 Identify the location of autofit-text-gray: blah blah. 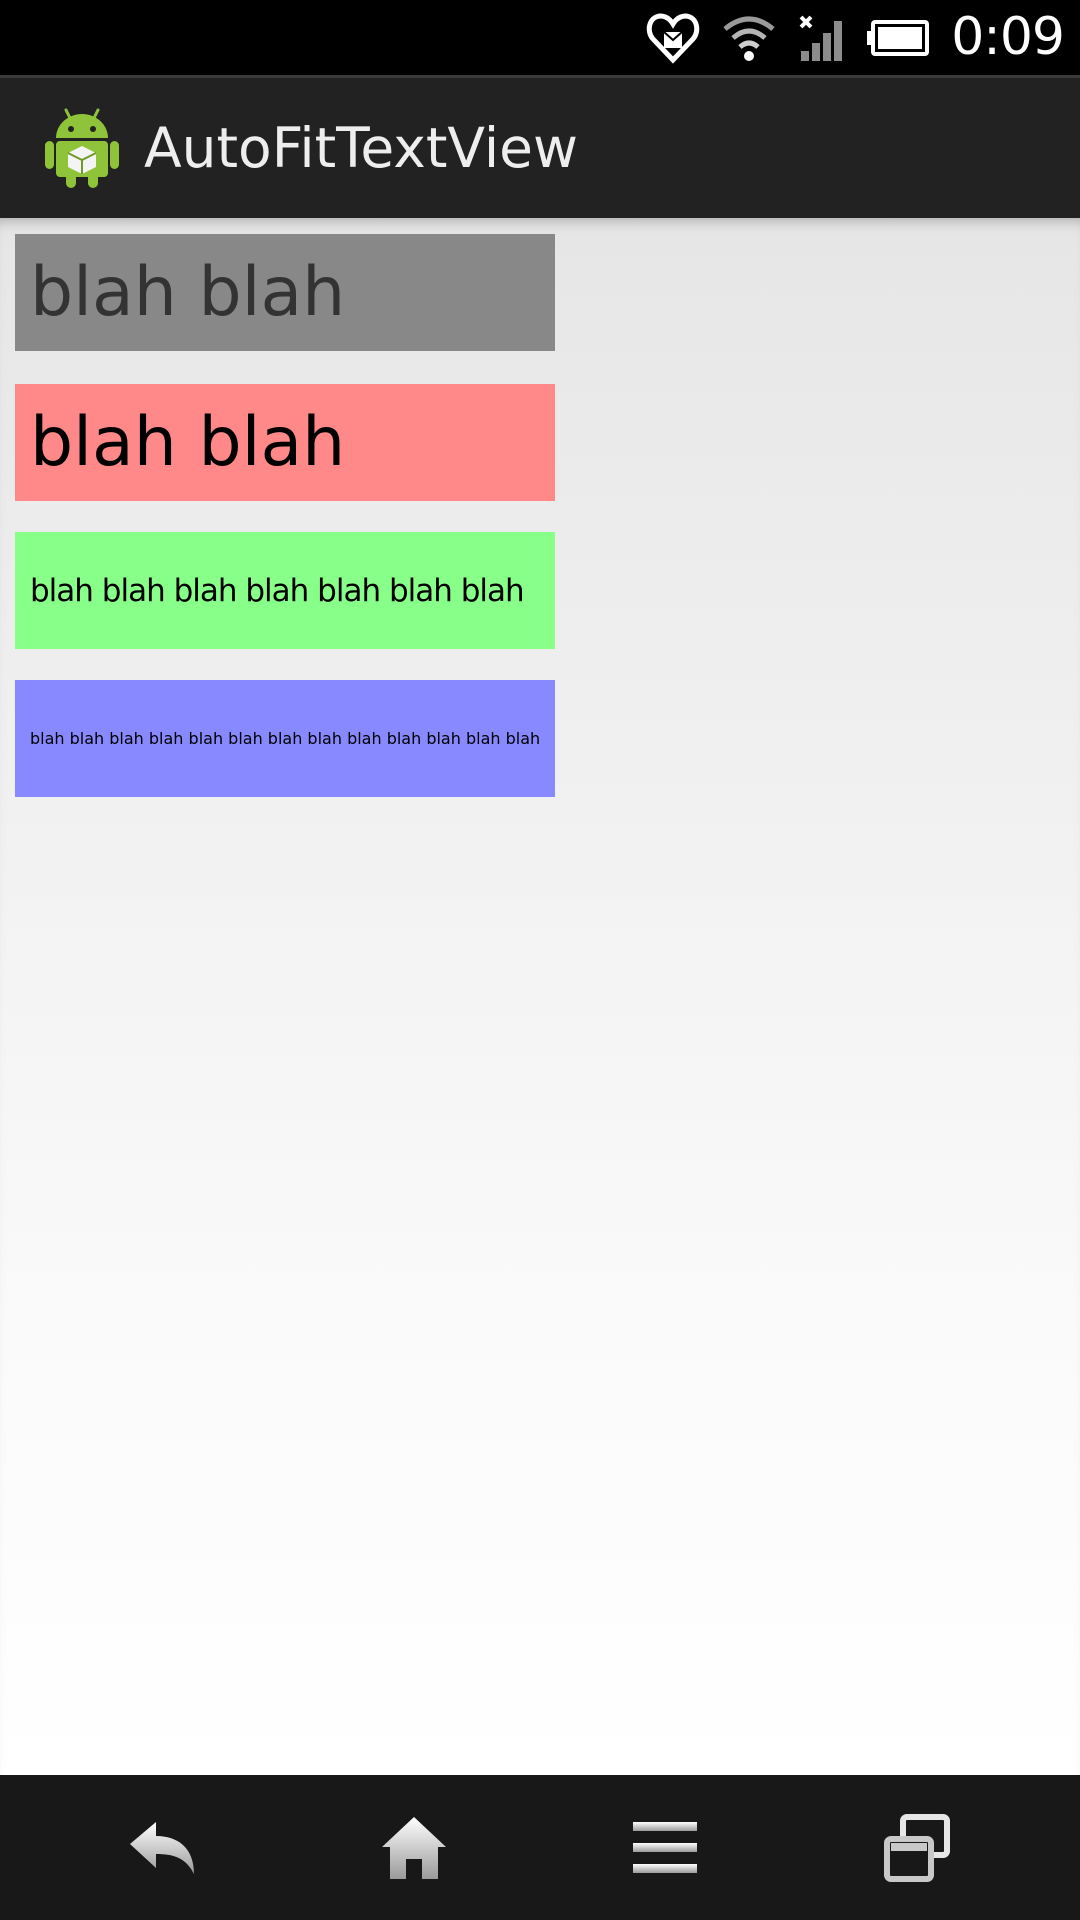
(285, 292).